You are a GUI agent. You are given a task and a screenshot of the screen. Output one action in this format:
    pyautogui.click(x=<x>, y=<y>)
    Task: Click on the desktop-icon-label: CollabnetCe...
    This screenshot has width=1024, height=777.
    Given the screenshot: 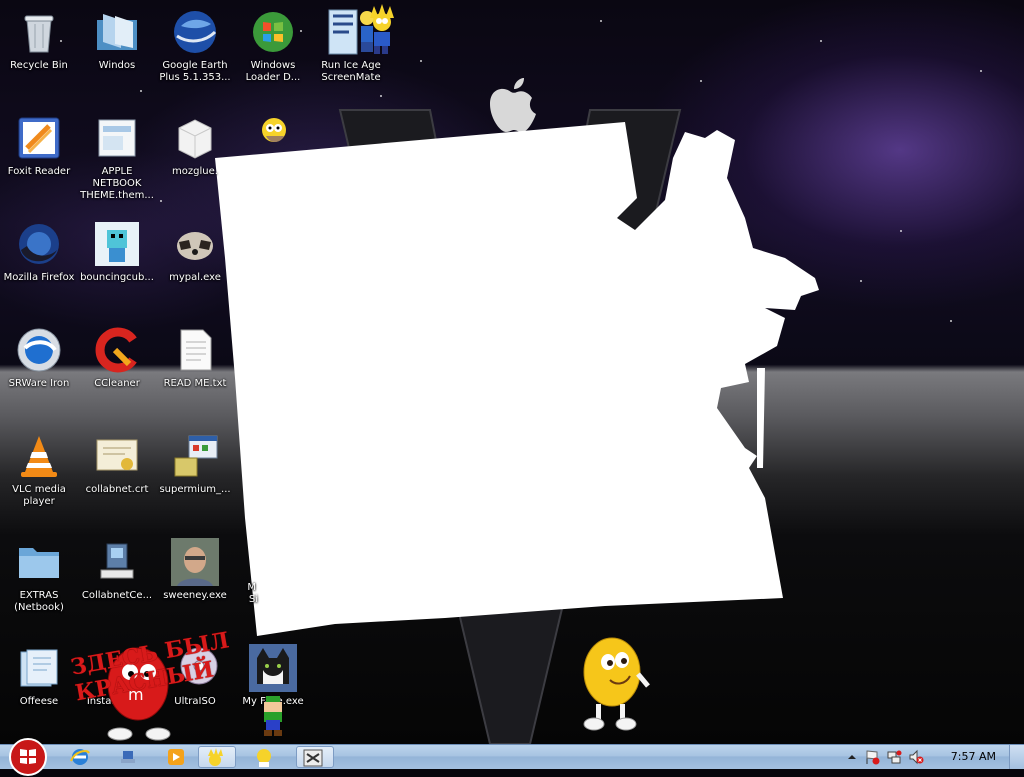 What is the action you would take?
    pyautogui.click(x=117, y=595)
    